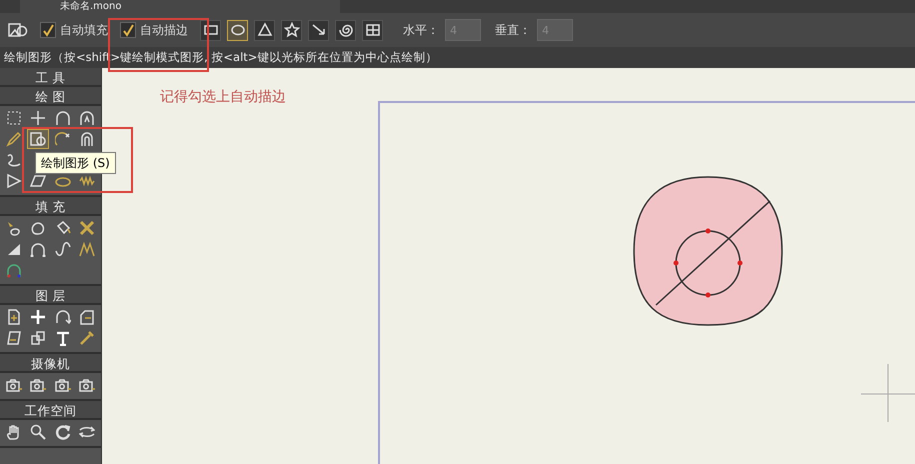 This screenshot has height=464, width=915. Describe the element at coordinates (18, 30) in the screenshot. I see `draw-shape-icon` at that location.